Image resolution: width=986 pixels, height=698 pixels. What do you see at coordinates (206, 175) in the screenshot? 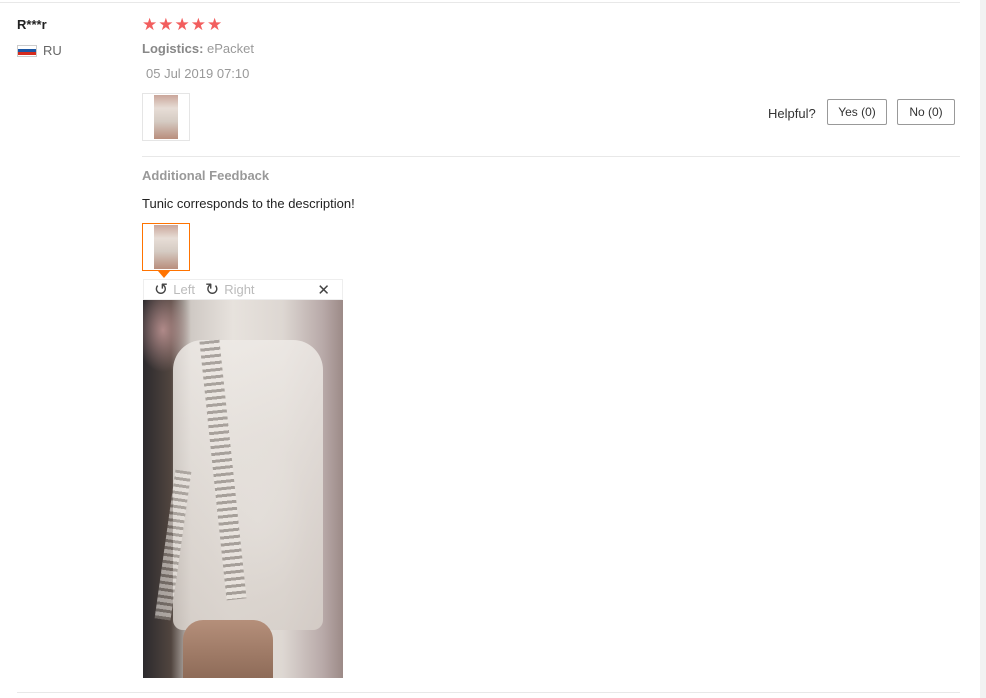
I see `additional-feedback-title: Additional Feedback` at bounding box center [206, 175].